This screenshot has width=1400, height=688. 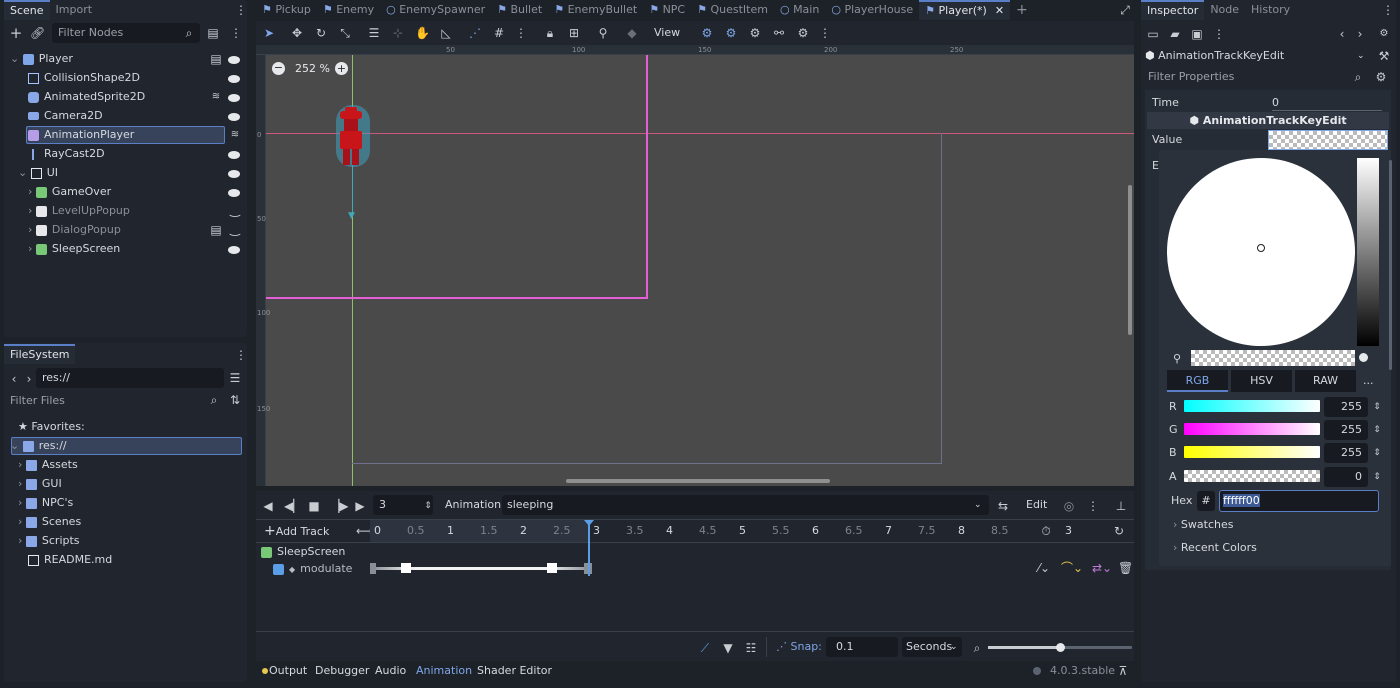 What do you see at coordinates (1360, 34) in the screenshot?
I see `history-forward-icon: ›` at bounding box center [1360, 34].